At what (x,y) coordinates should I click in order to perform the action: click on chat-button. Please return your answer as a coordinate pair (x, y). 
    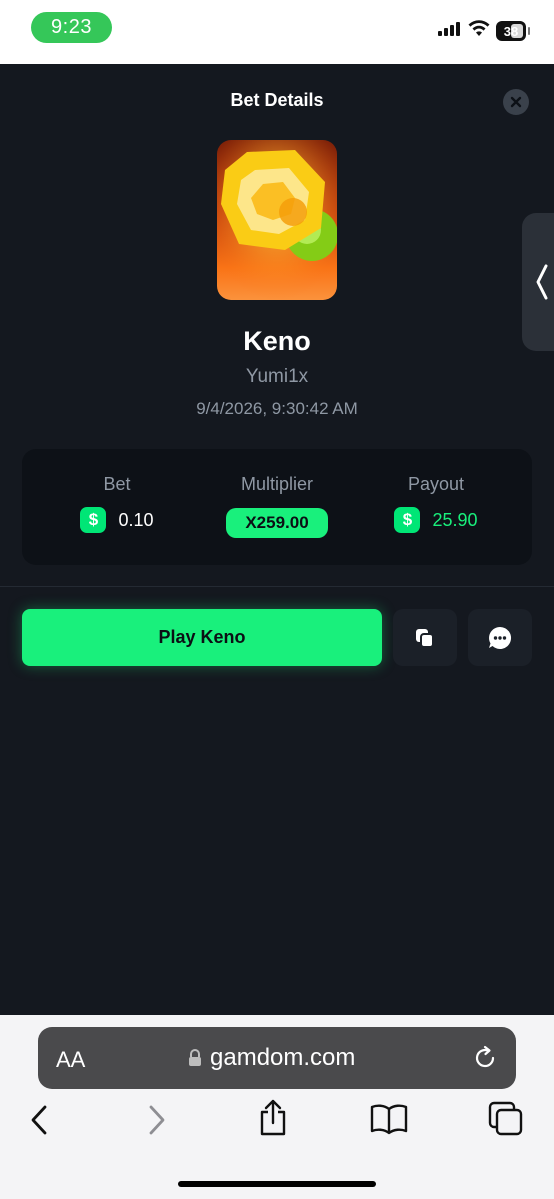
    Looking at the image, I should click on (500, 637).